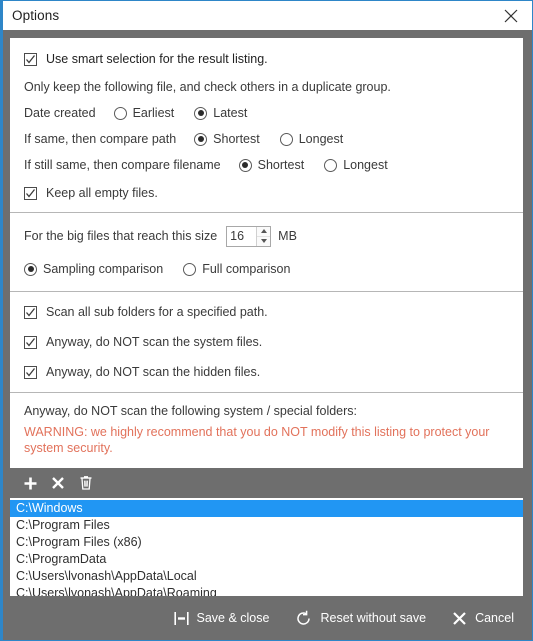 The height and width of the screenshot is (641, 533). I want to click on keep-empty-files-checkbox, so click(30, 193).